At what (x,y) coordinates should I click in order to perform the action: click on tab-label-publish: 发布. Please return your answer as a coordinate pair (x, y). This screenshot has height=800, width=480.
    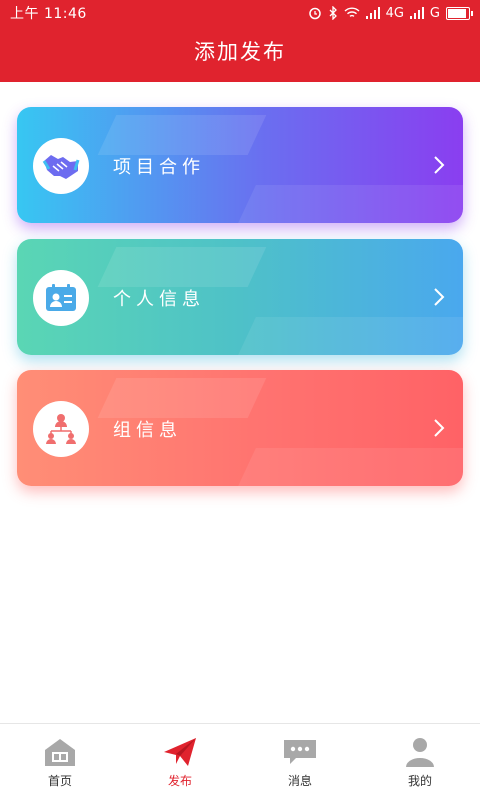
    Looking at the image, I should click on (179, 781).